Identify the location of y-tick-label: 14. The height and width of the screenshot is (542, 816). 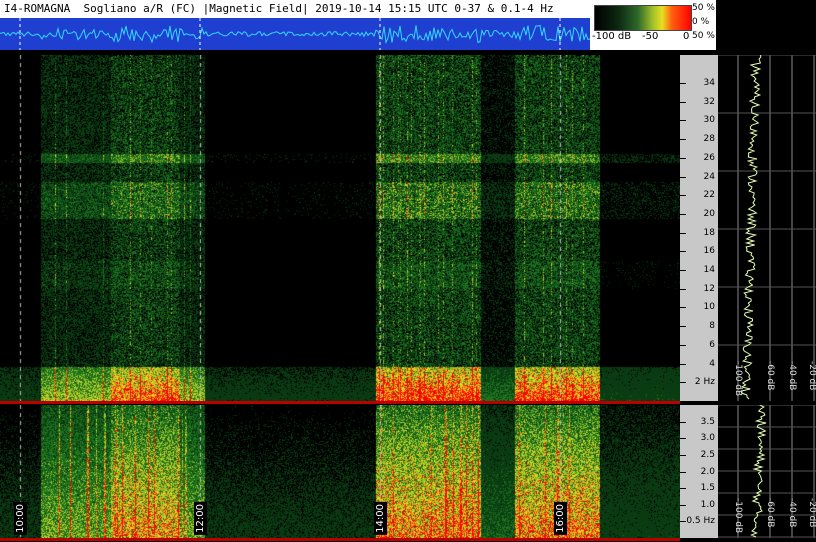
(709, 270).